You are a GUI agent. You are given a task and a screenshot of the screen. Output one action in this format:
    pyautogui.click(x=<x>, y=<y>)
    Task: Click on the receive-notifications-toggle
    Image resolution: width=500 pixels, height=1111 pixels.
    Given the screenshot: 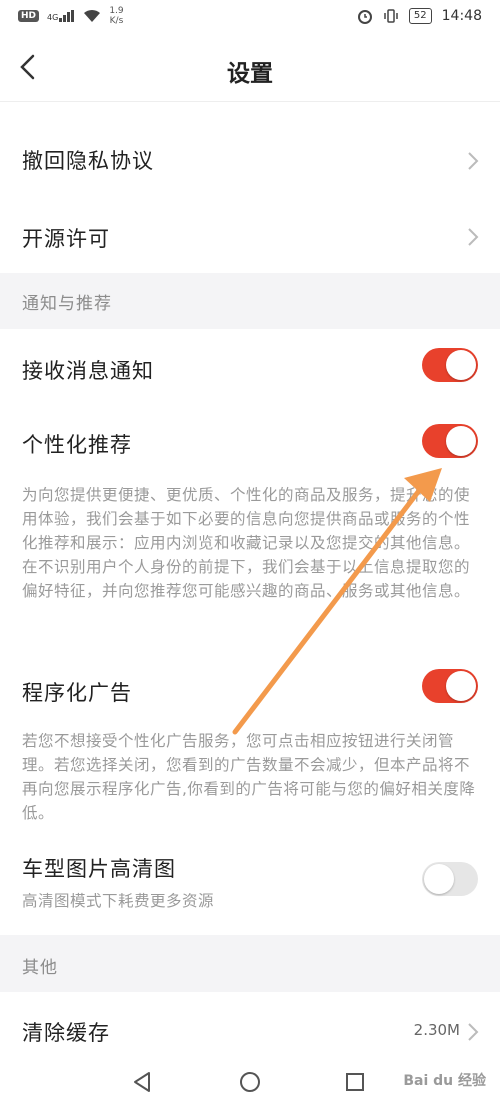 What is the action you would take?
    pyautogui.click(x=450, y=365)
    